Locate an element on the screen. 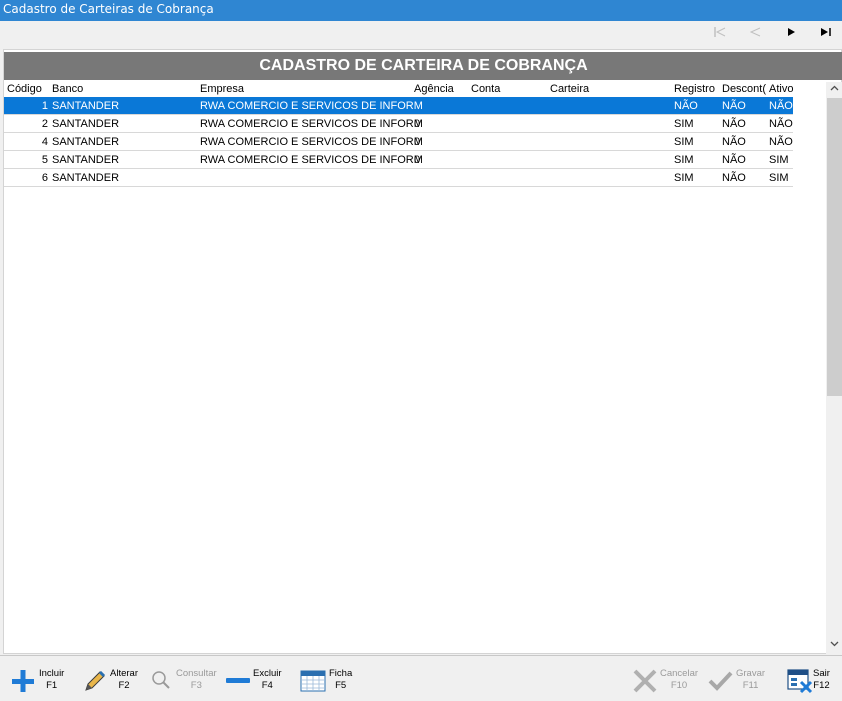  gravar-button: Gravar F11 is located at coordinates (738, 680).